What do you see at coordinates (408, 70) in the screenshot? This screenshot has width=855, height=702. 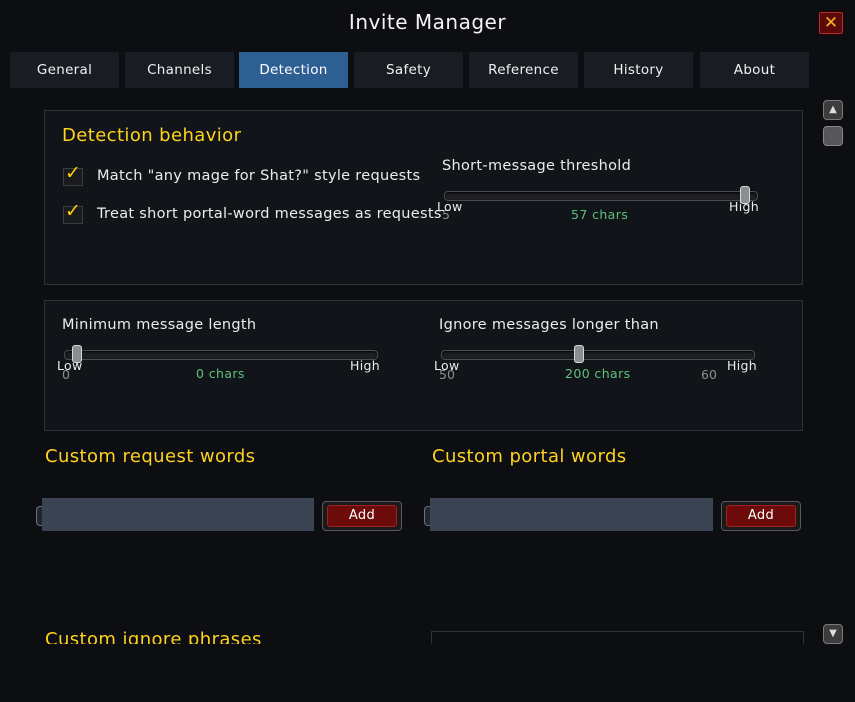 I see `tab-safety: Safety` at bounding box center [408, 70].